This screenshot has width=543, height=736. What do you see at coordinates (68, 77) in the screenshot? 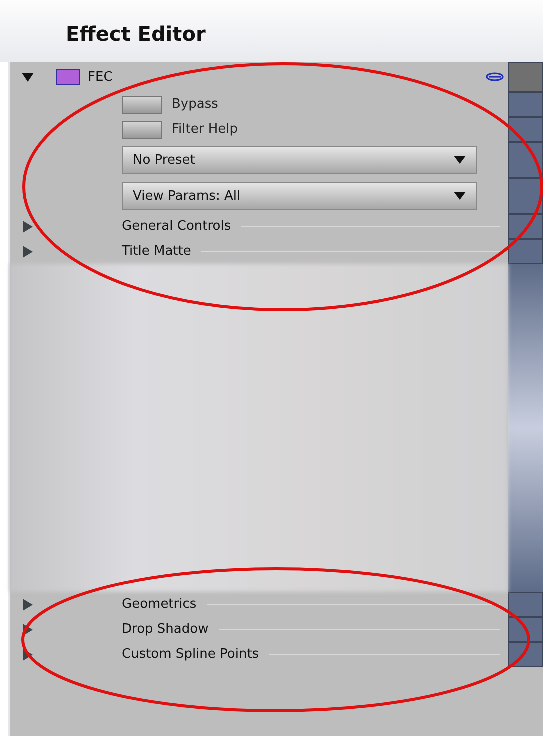
I see `effect-icon` at bounding box center [68, 77].